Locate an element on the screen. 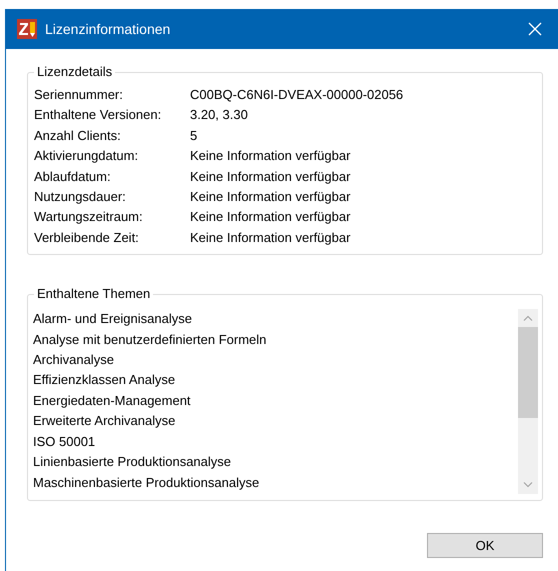  topic-list-item: Erweiterte Archivanalyse is located at coordinates (275, 421).